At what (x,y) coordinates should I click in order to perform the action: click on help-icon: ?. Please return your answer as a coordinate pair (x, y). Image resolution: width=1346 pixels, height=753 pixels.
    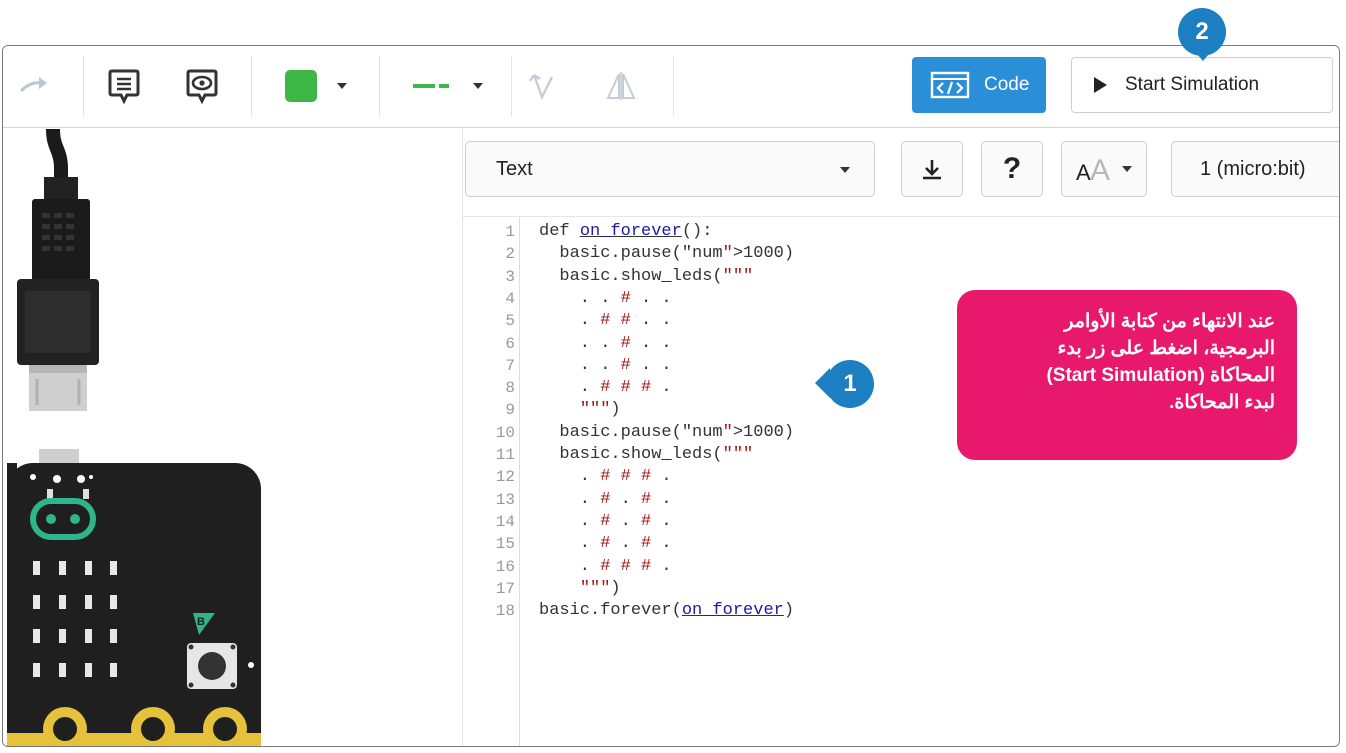
    Looking at the image, I should click on (1012, 168).